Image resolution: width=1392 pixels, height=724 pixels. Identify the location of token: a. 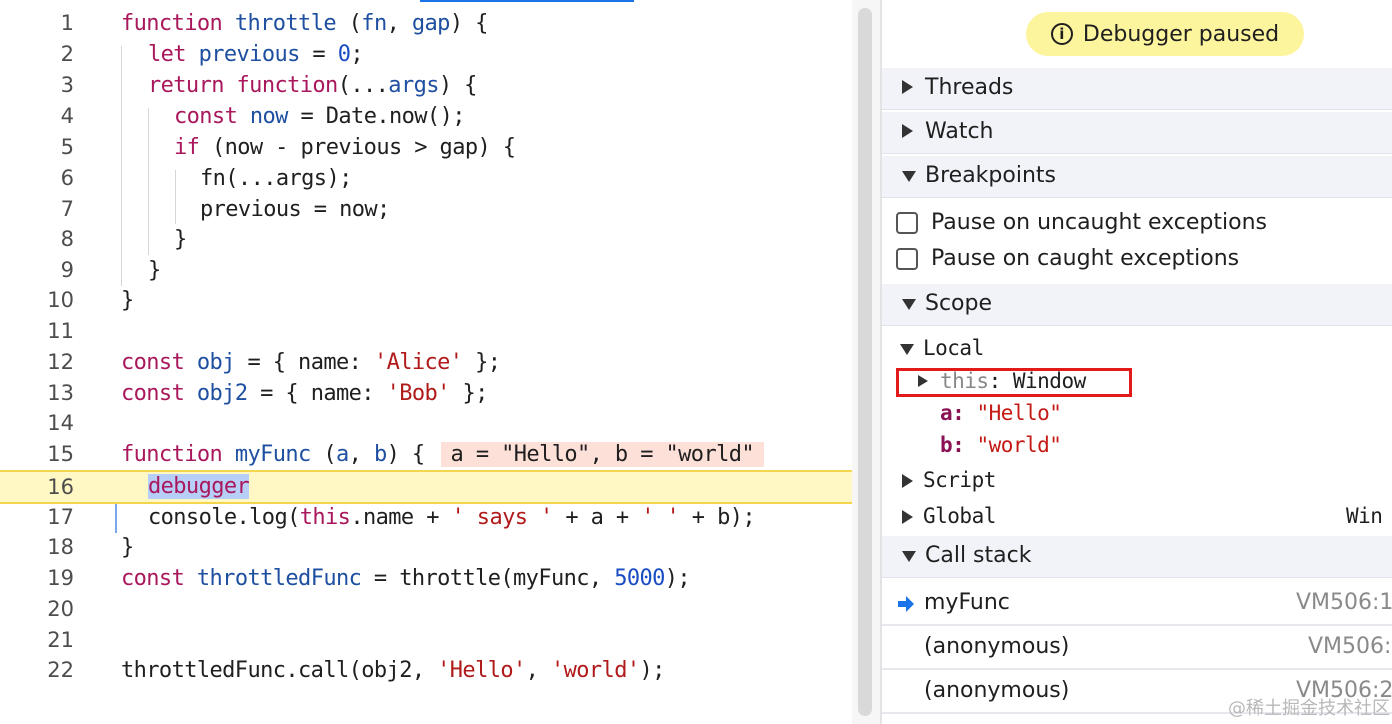
(342, 454).